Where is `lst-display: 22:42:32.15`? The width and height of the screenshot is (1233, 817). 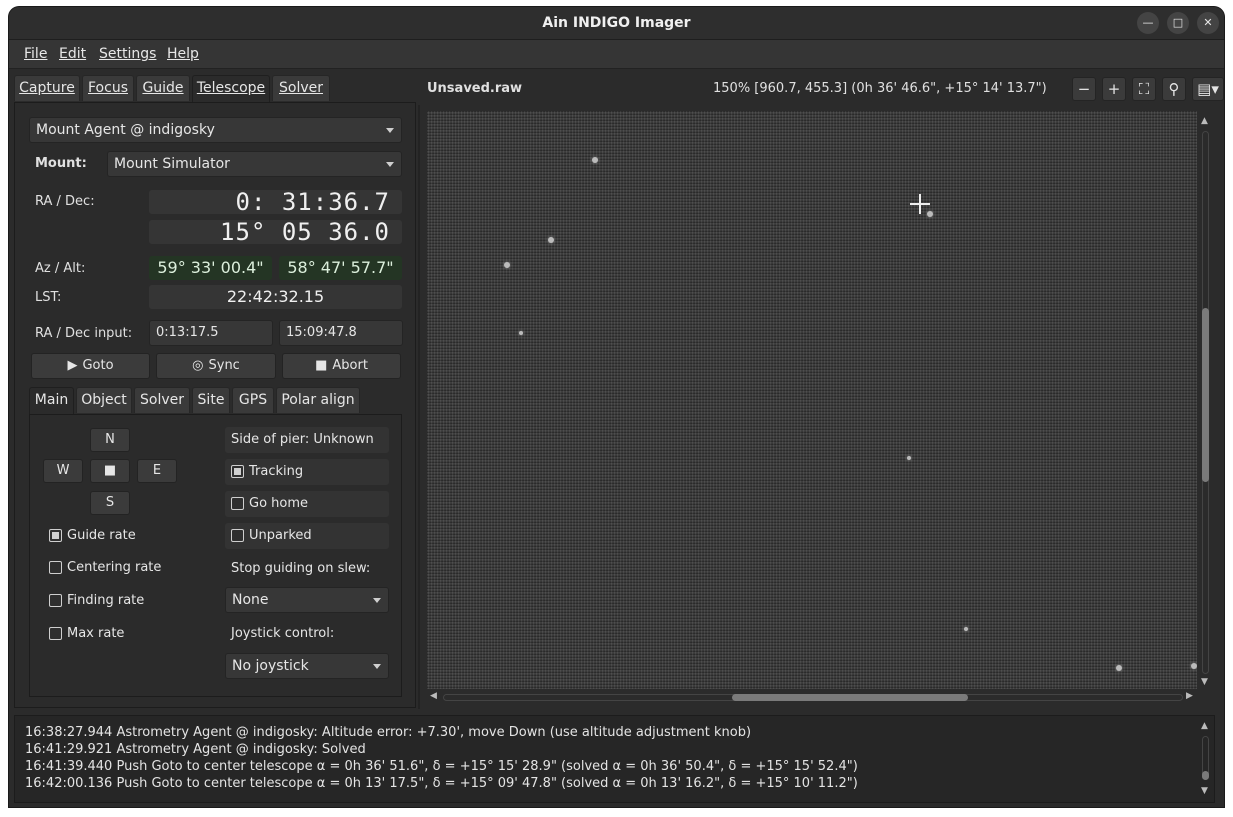
lst-display: 22:42:32.15 is located at coordinates (275, 297).